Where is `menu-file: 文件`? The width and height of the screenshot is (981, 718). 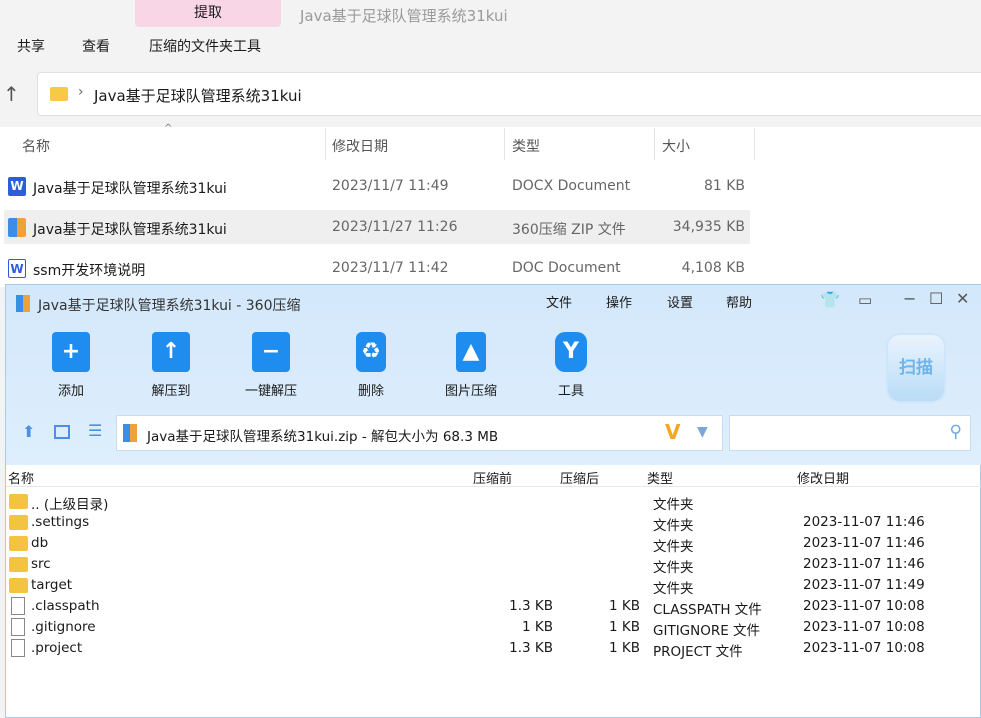
menu-file: 文件 is located at coordinates (559, 301).